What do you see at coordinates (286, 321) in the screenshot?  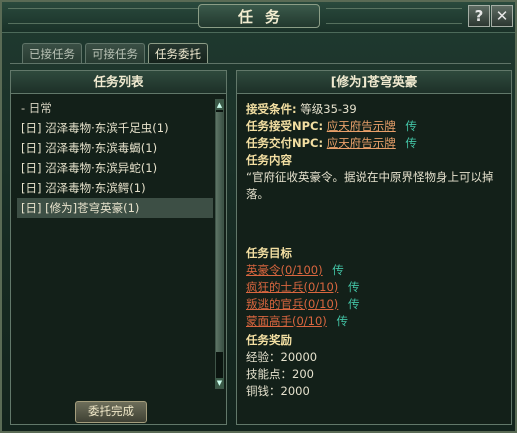 I see `target-link: 蒙面高手(0/10)` at bounding box center [286, 321].